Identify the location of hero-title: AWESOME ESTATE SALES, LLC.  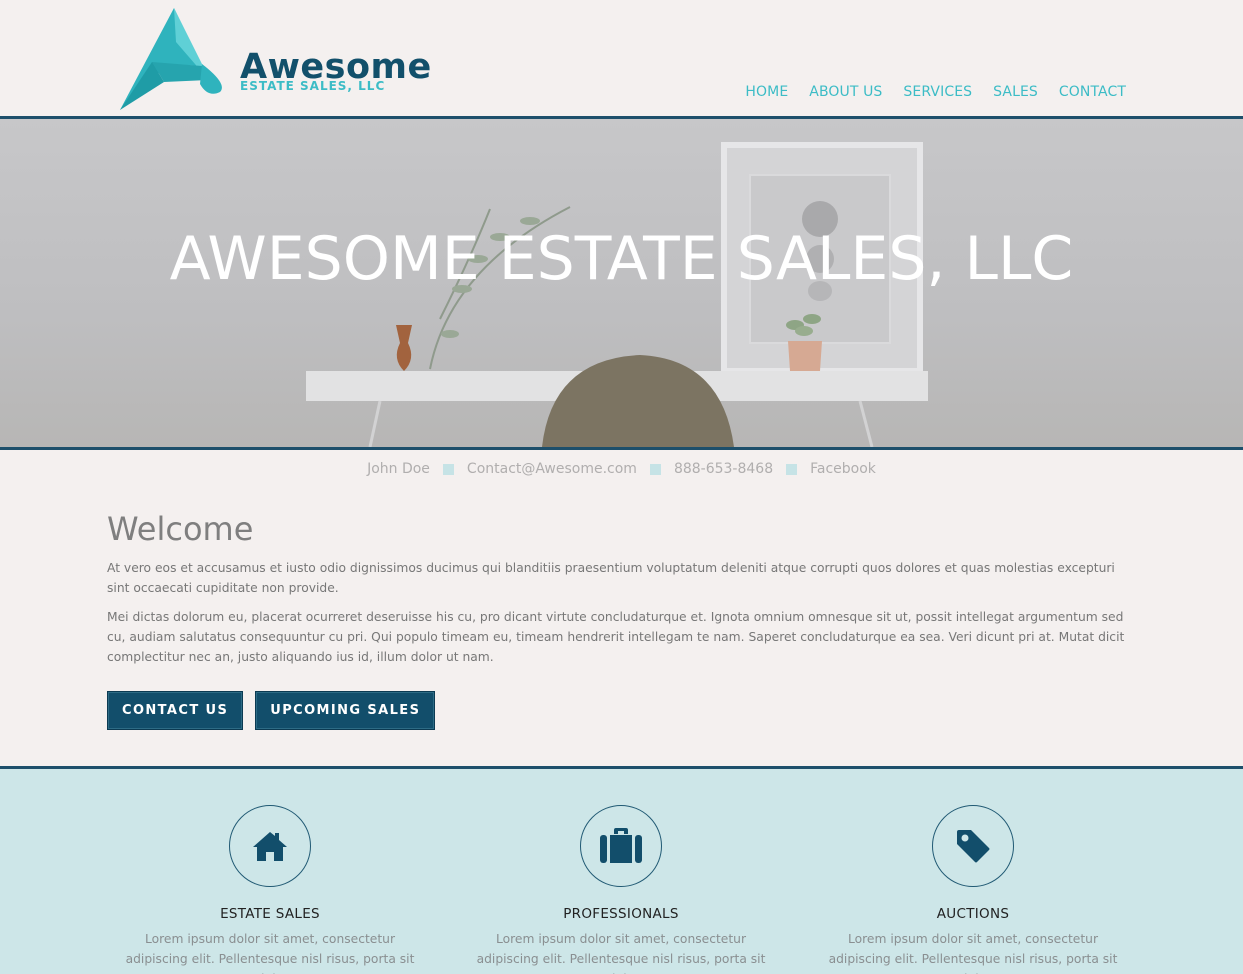
(621, 259).